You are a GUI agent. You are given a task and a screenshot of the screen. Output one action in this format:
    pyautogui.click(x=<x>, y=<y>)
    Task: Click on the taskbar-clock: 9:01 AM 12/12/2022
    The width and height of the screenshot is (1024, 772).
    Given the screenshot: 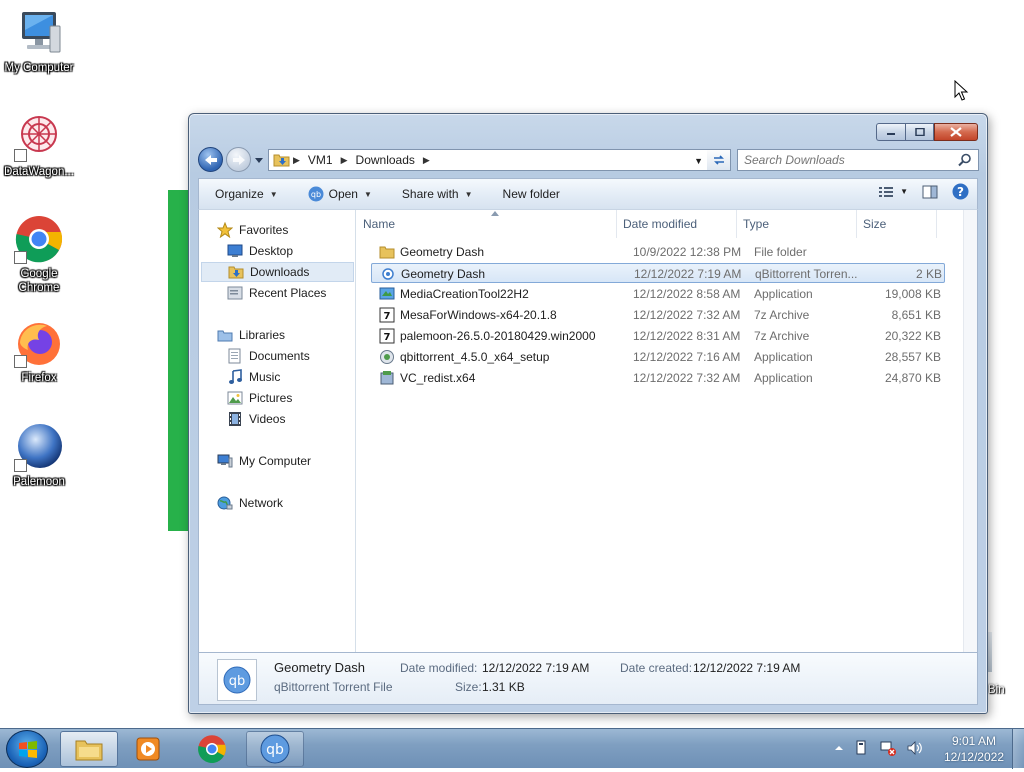 What is the action you would take?
    pyautogui.click(x=974, y=749)
    